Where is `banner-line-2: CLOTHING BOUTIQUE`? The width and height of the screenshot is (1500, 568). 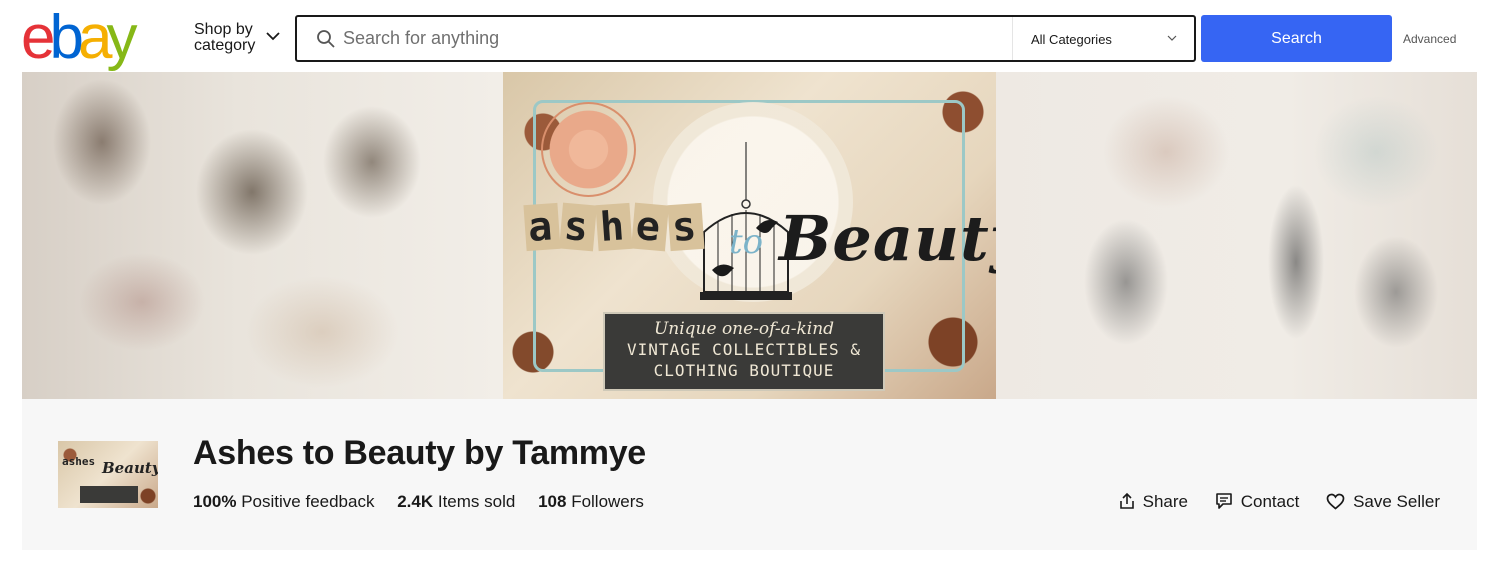 banner-line-2: CLOTHING BOUTIQUE is located at coordinates (744, 370).